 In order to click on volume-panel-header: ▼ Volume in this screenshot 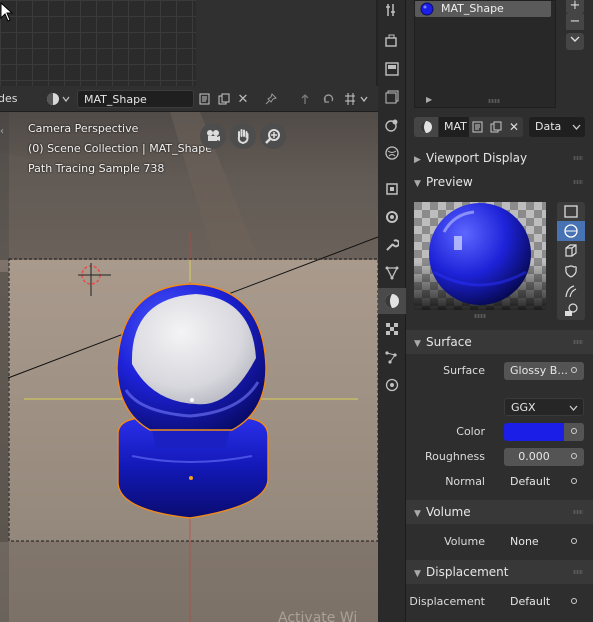, I will do `click(499, 512)`.